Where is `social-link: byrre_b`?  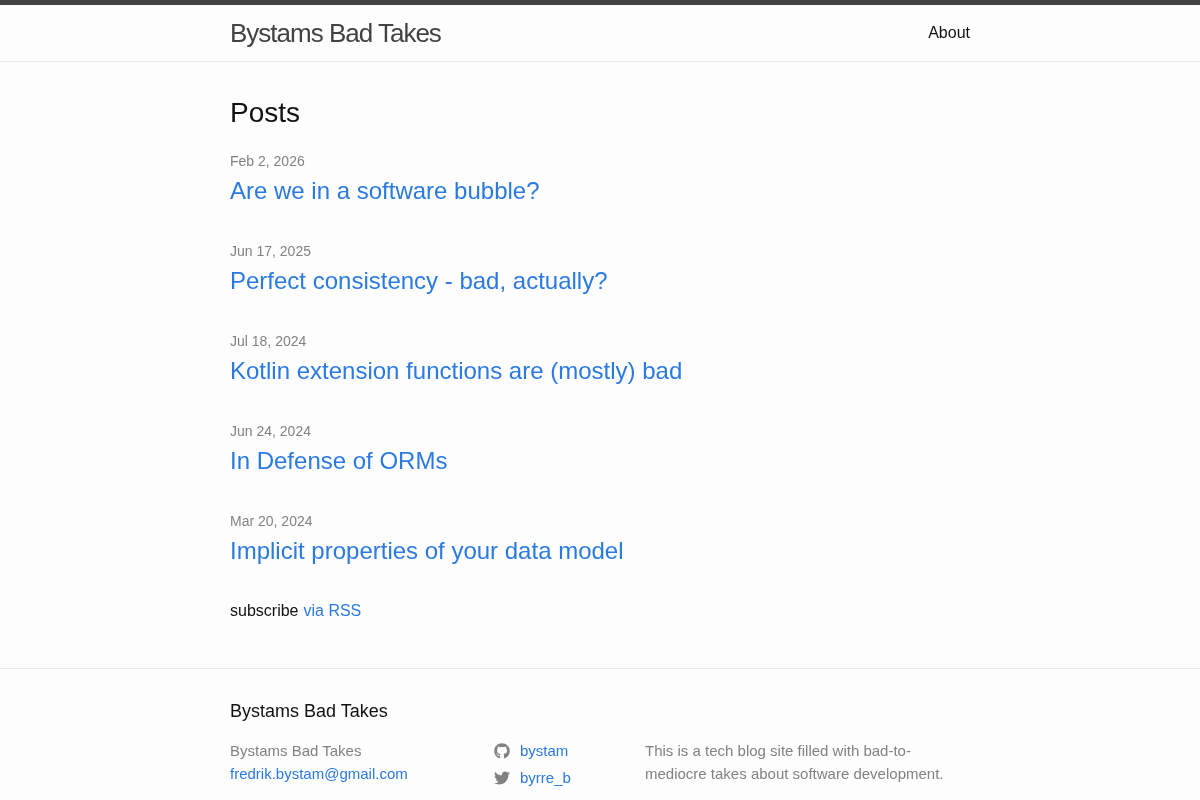 social-link: byrre_b is located at coordinates (545, 778).